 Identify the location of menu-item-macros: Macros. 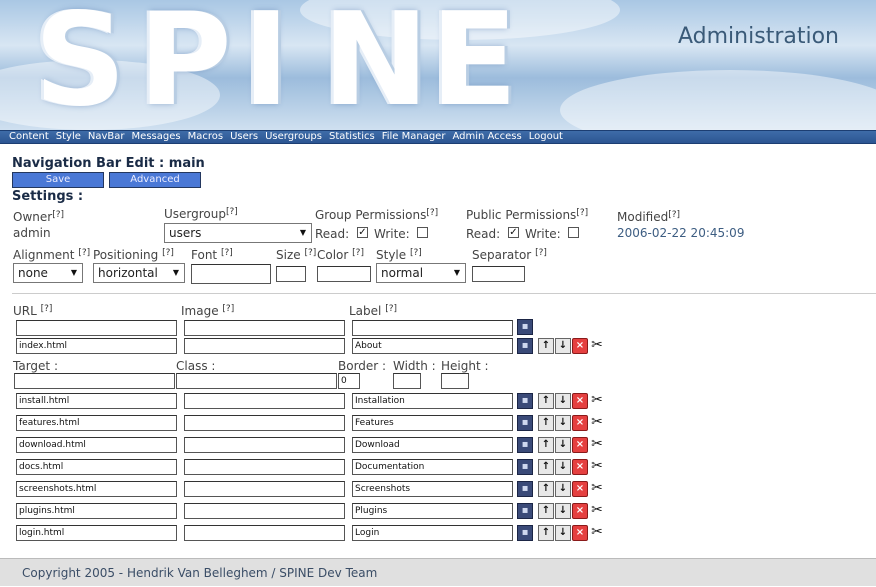
(205, 137).